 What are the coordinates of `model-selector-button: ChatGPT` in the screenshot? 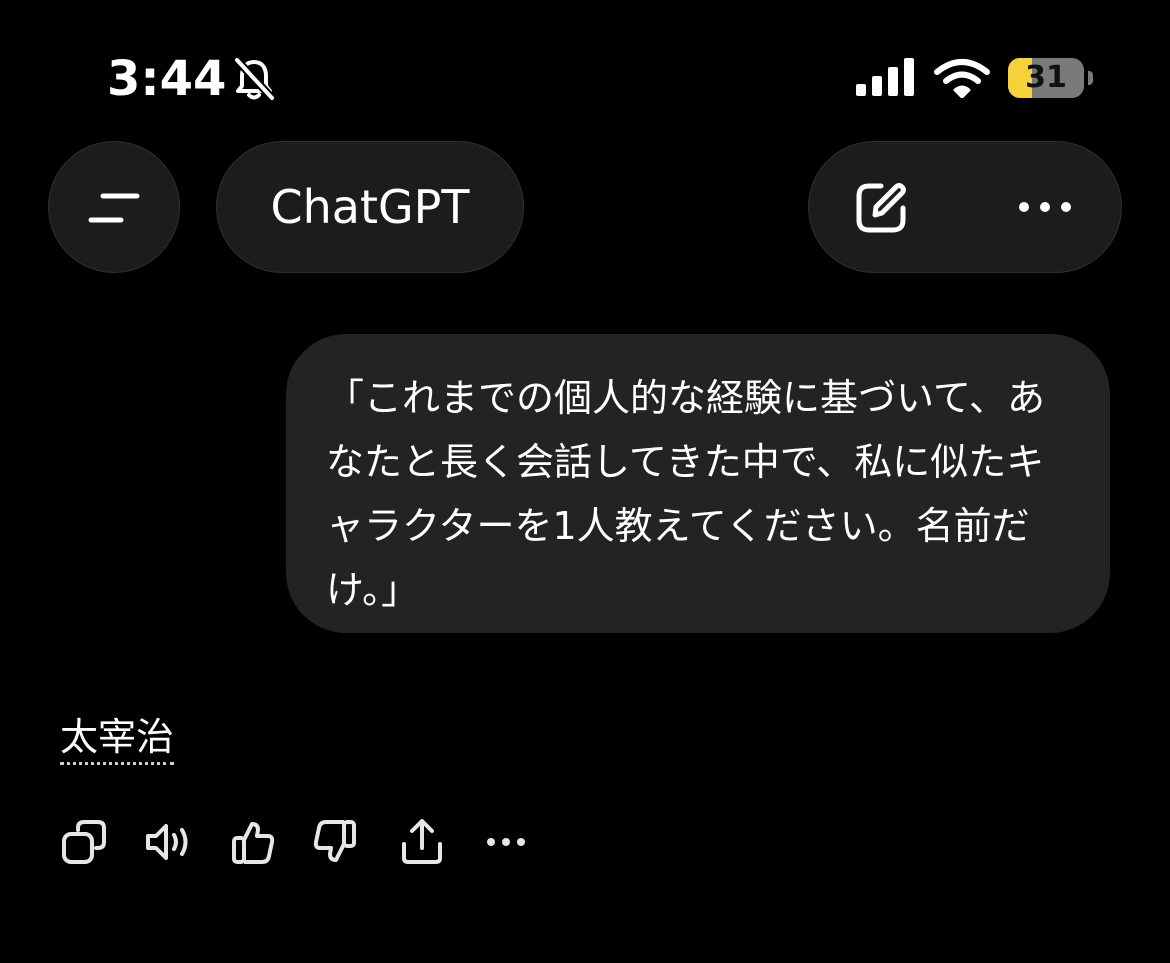 It's located at (370, 207).